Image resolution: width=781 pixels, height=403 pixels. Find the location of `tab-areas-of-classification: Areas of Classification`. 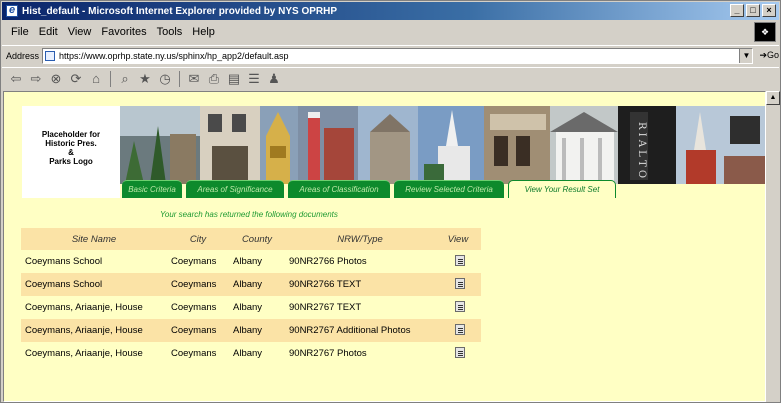

tab-areas-of-classification: Areas of Classification is located at coordinates (339, 189).